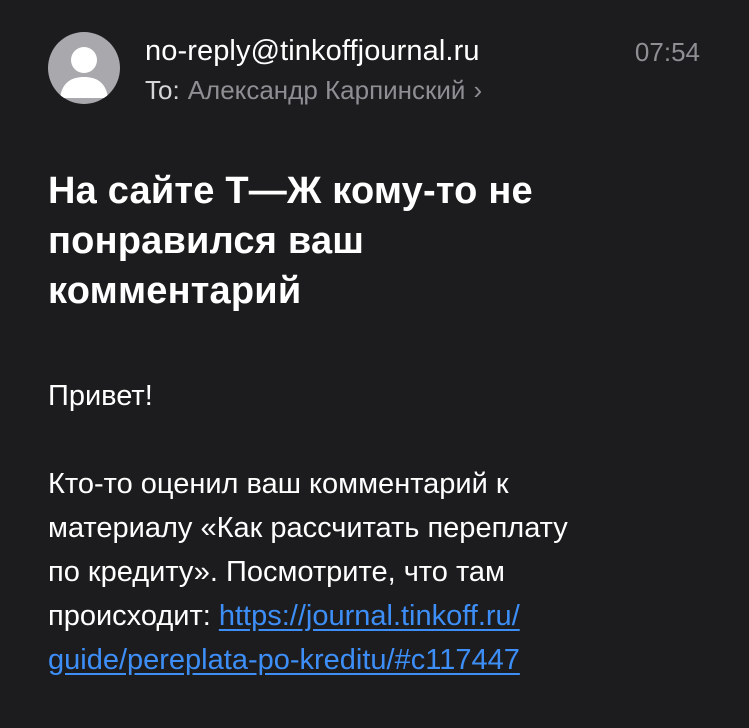 This screenshot has height=728, width=749. I want to click on chevron-right-icon: ›, so click(477, 90).